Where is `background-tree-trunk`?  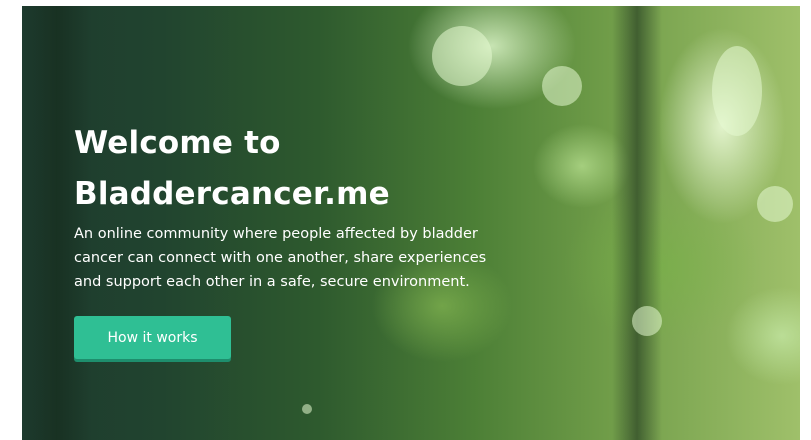
background-tree-trunk is located at coordinates (637, 223).